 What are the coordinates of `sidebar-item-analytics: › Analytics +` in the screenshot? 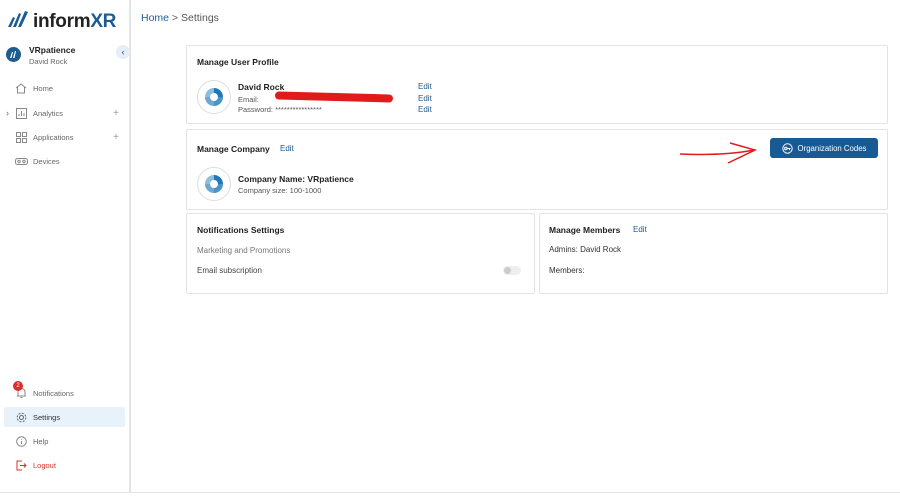 It's located at (64, 113).